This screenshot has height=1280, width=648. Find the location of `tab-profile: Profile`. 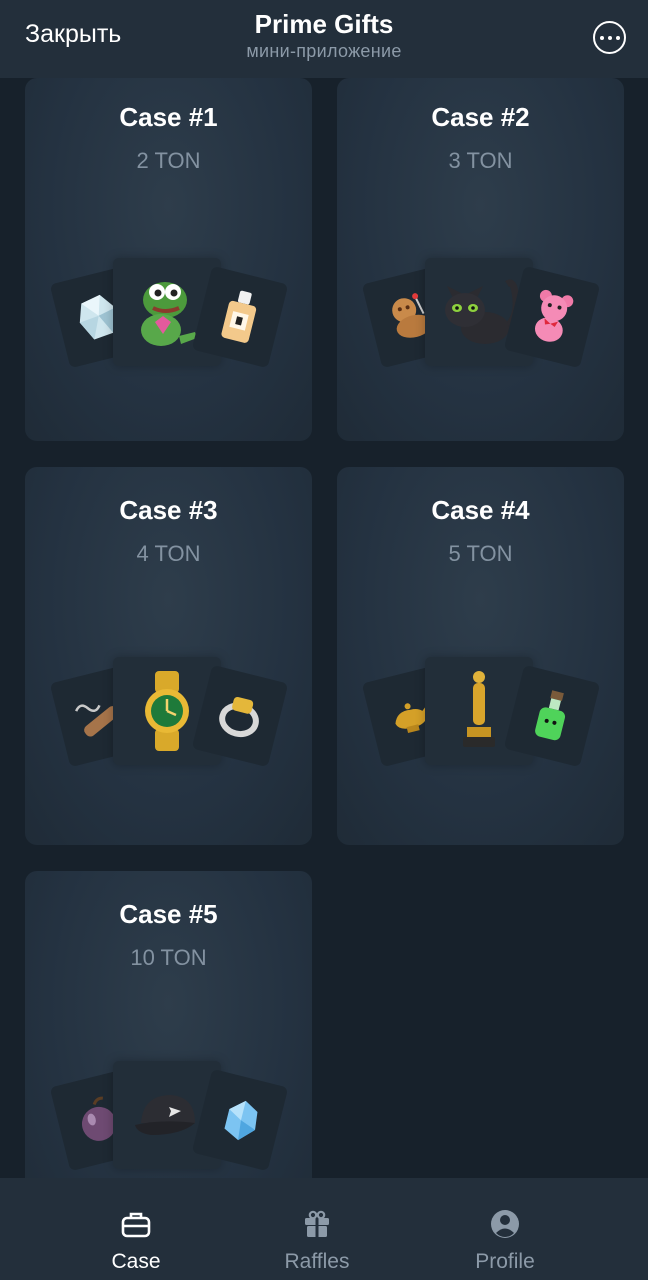

tab-profile: Profile is located at coordinates (505, 1229).